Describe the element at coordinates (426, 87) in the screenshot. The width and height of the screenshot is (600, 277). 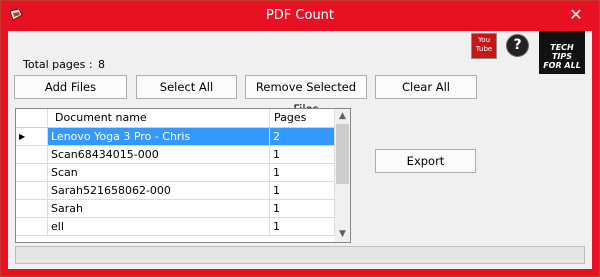
I see `clear-all-button: Clear All` at that location.